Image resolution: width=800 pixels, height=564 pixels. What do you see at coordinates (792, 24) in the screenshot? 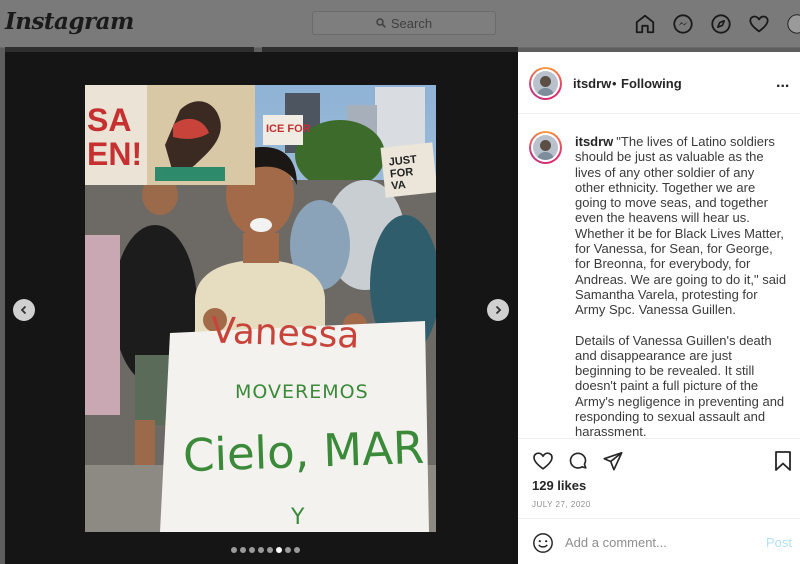
I see `profile-icon` at bounding box center [792, 24].